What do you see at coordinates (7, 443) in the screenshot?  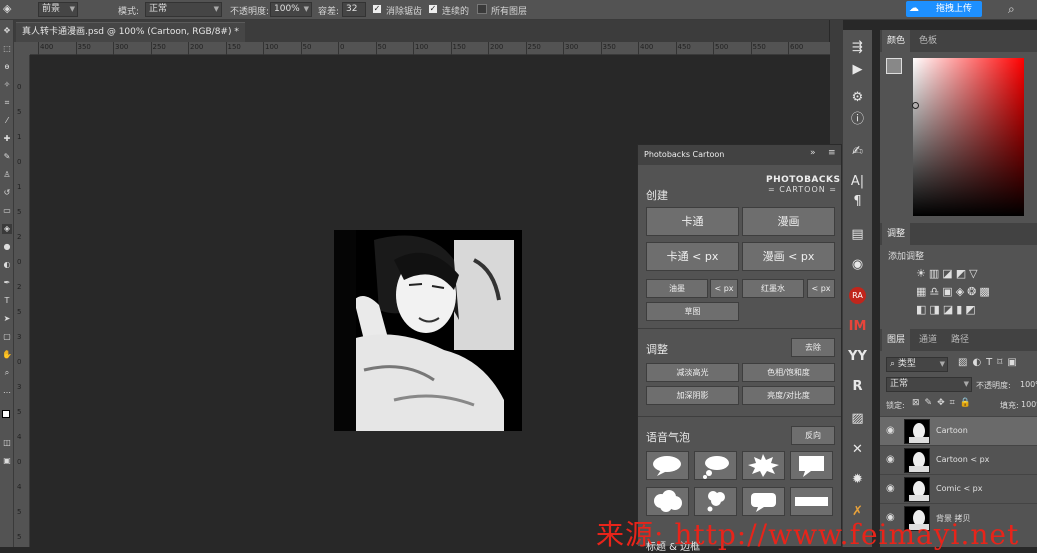 I see `quick-mask-icon: ◫` at bounding box center [7, 443].